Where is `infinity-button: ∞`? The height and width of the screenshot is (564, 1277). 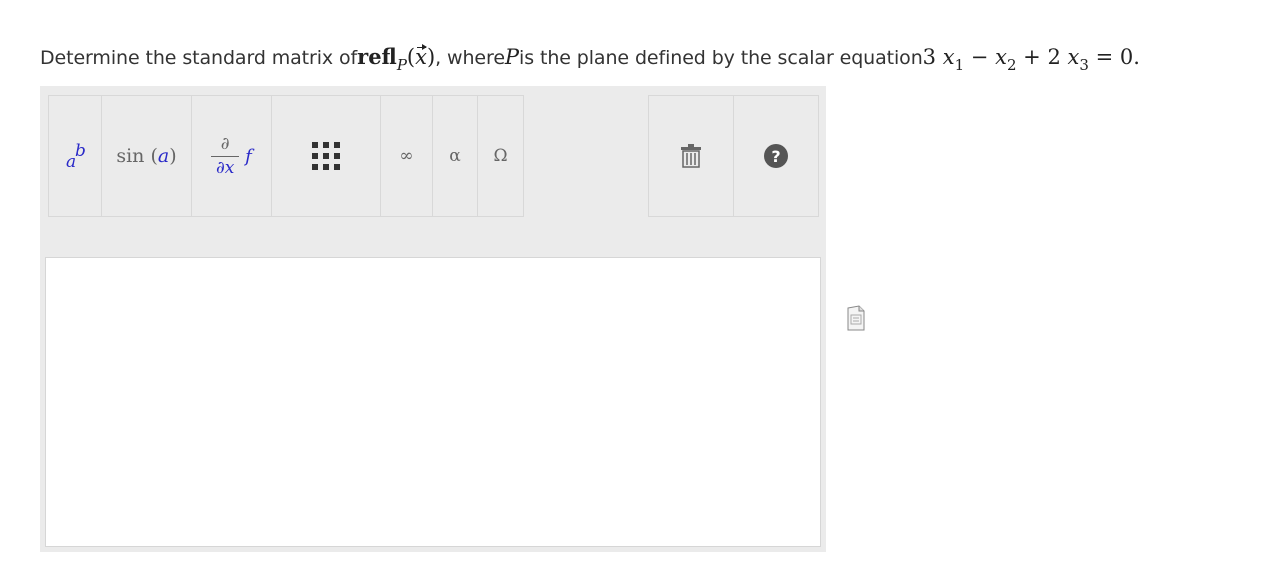 infinity-button: ∞ is located at coordinates (406, 156).